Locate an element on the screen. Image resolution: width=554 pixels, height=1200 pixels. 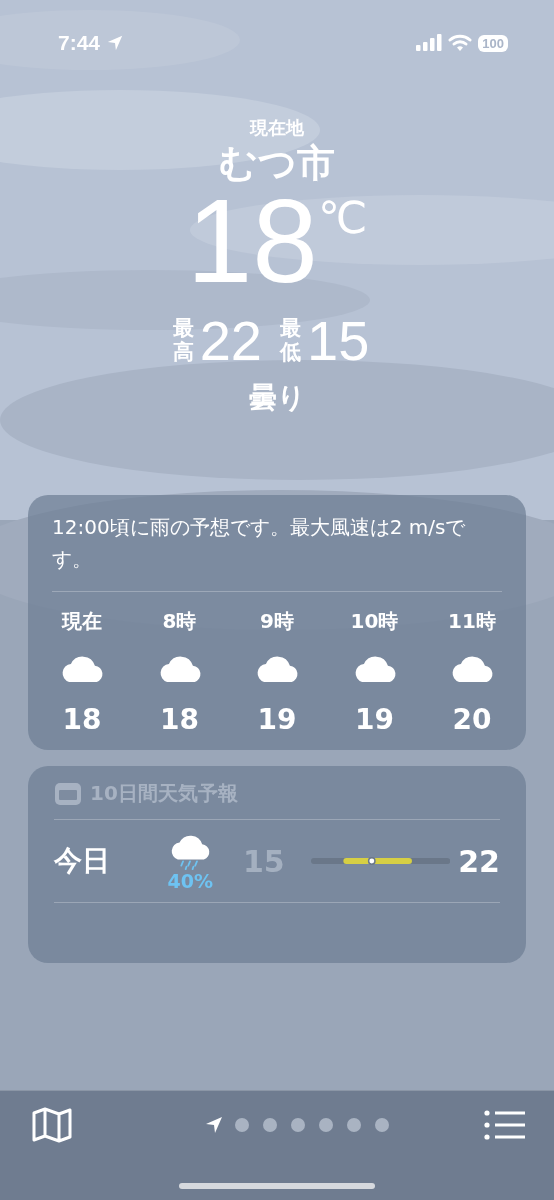
forecast-summary: 12:00頃に雨の予想です。最大風速は2 m/sです。 is located at coordinates (277, 551).